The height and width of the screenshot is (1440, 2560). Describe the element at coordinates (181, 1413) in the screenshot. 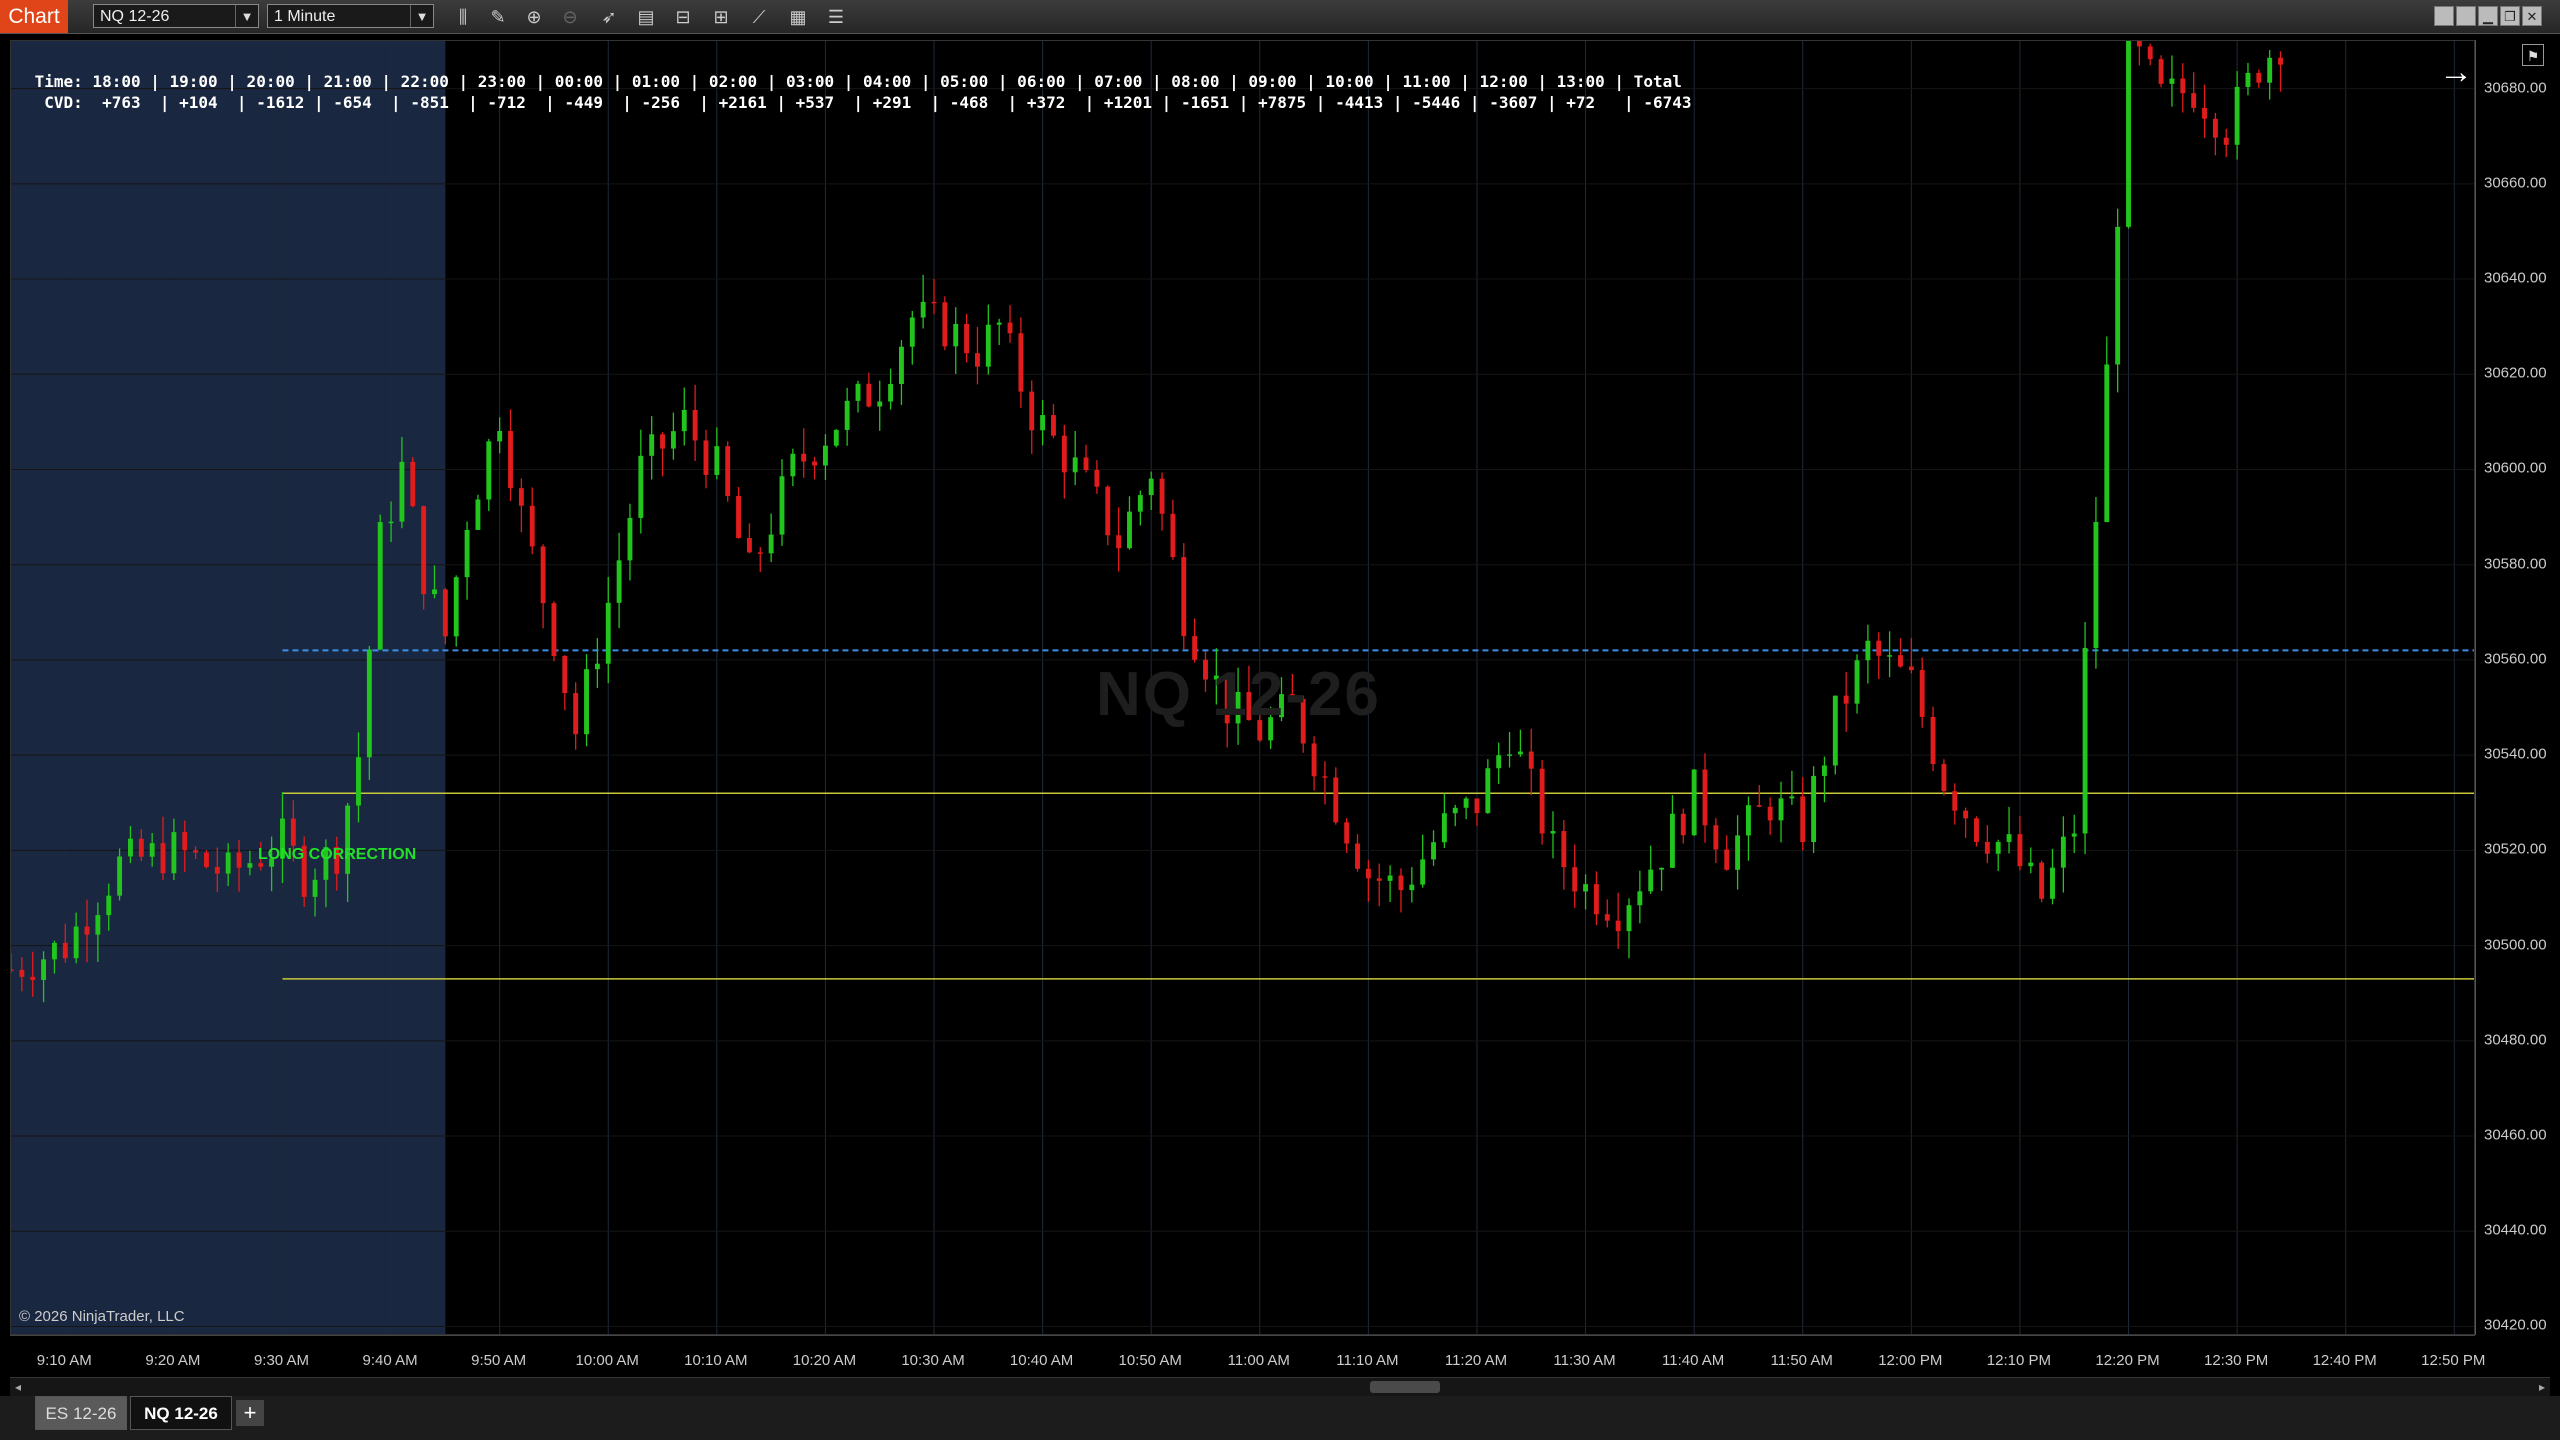

I see `tab-nq-12-26: NQ 12-26` at that location.